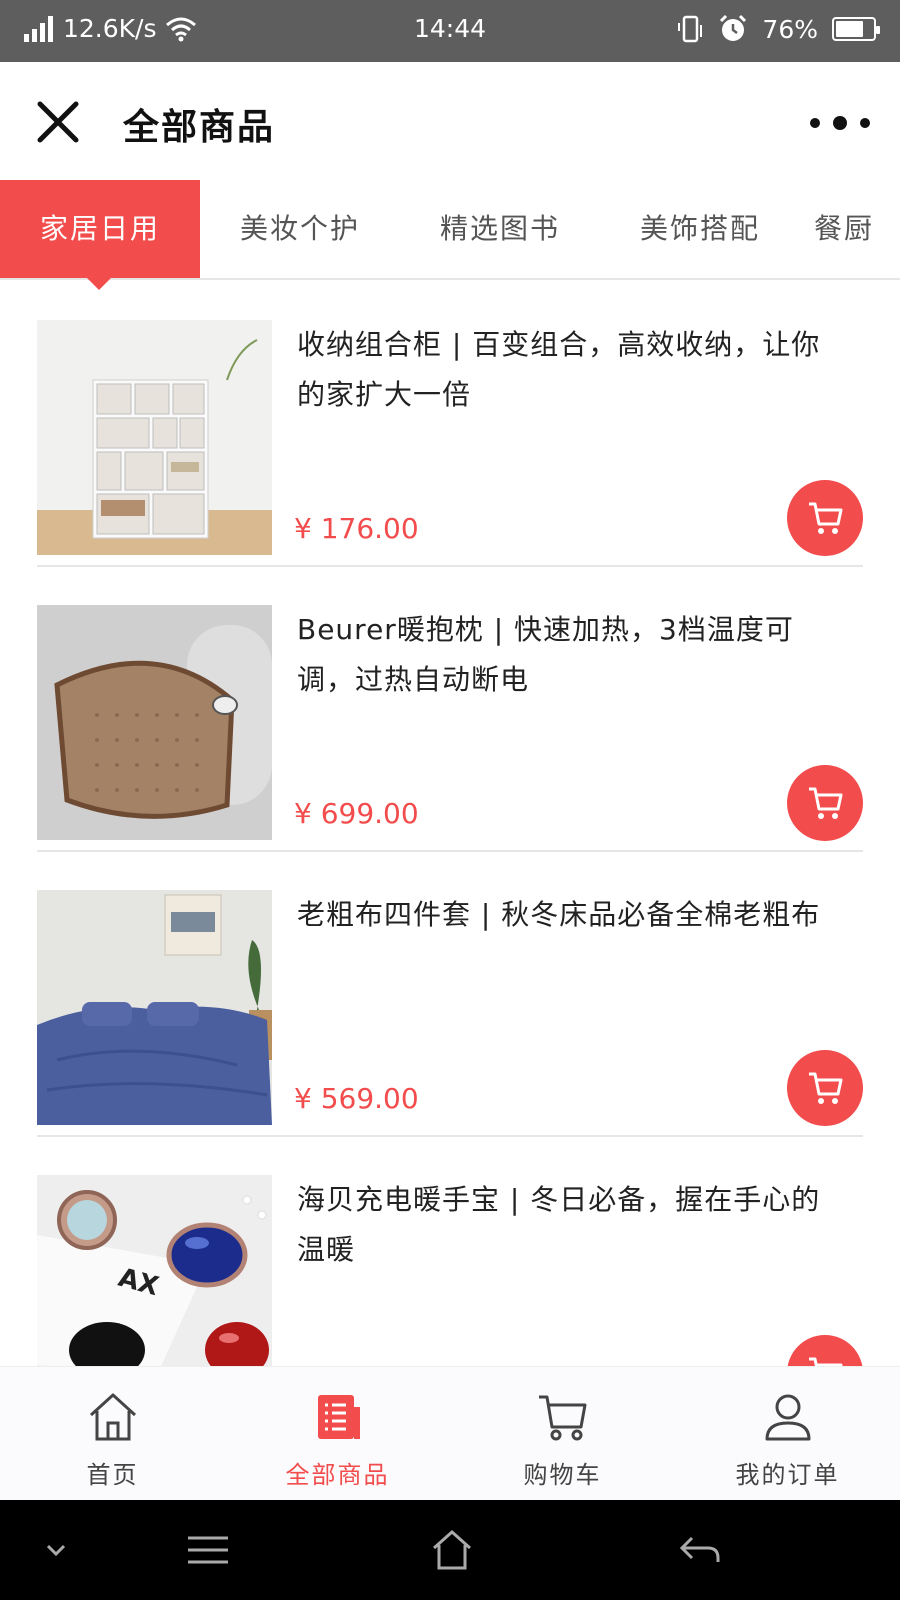  What do you see at coordinates (787, 1475) in the screenshot?
I see `nav-label: 我的订单` at bounding box center [787, 1475].